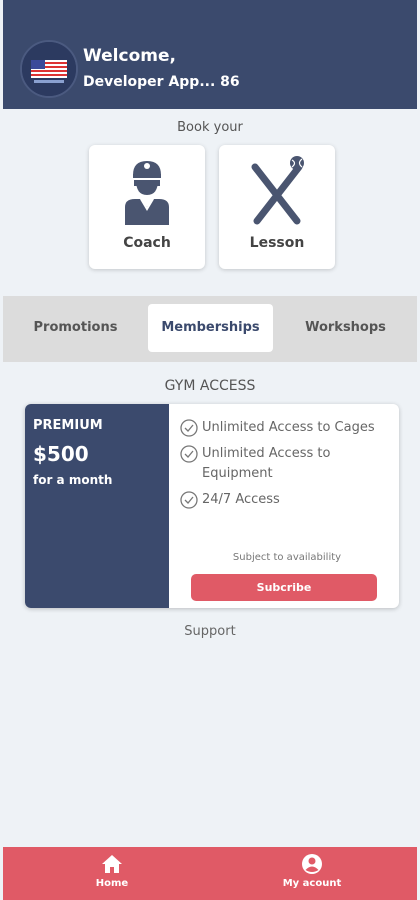 Image resolution: width=420 pixels, height=900 pixels. What do you see at coordinates (241, 499) in the screenshot?
I see `feature-text: 24/7 Access` at bounding box center [241, 499].